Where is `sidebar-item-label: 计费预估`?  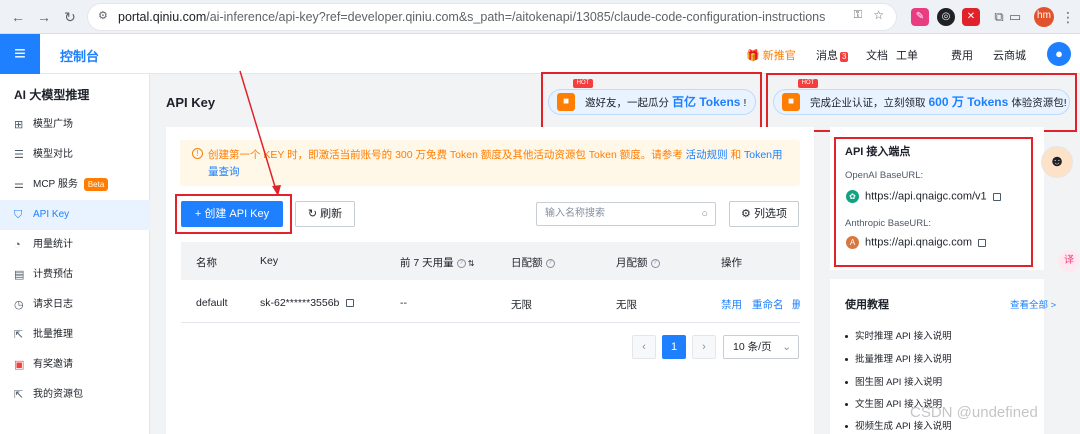 sidebar-item-label: 计费预估 is located at coordinates (53, 274).